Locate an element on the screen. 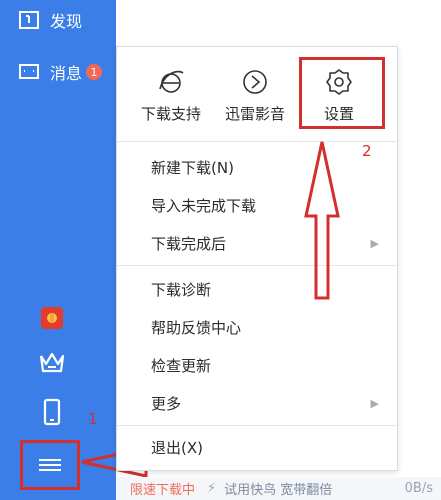  menu-item-after-download: 下载完成后 ▶ is located at coordinates (271, 243).